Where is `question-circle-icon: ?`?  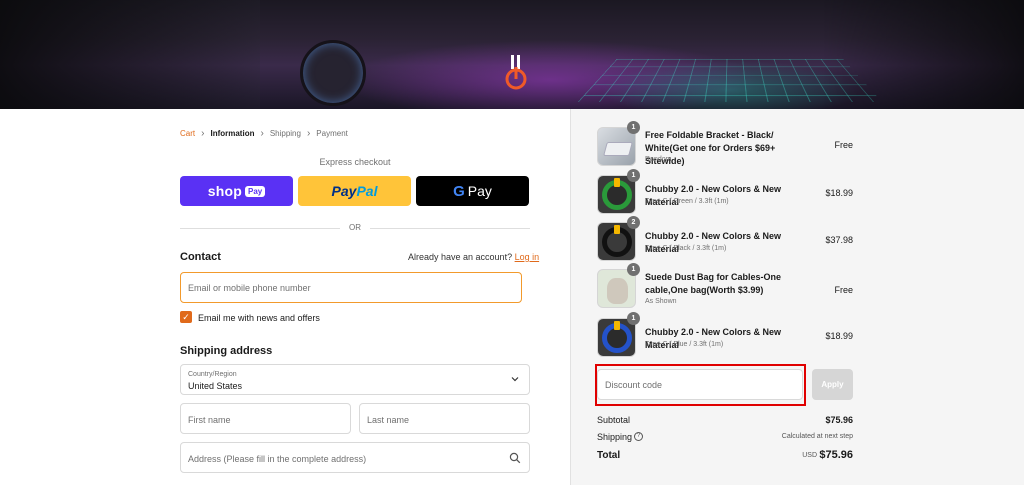 question-circle-icon: ? is located at coordinates (638, 436).